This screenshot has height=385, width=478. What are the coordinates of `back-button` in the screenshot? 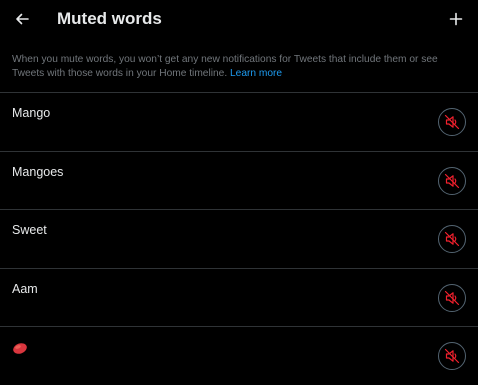 It's located at (22, 19).